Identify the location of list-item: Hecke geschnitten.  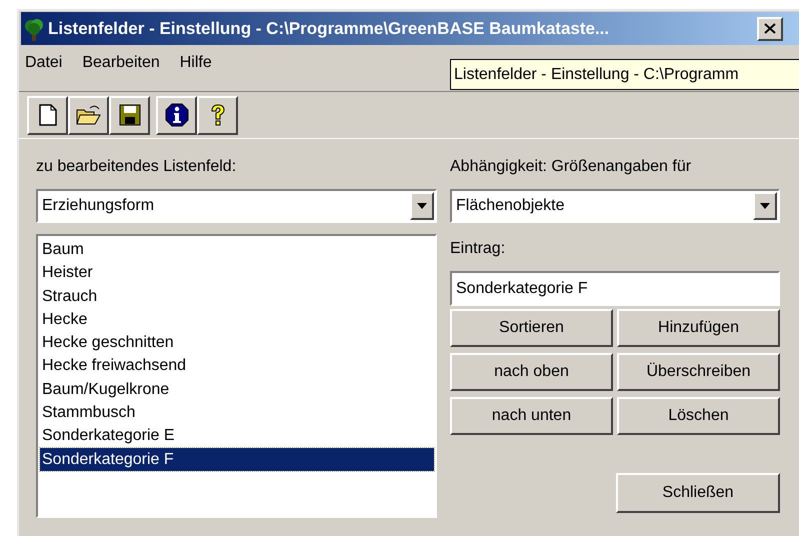
(237, 342).